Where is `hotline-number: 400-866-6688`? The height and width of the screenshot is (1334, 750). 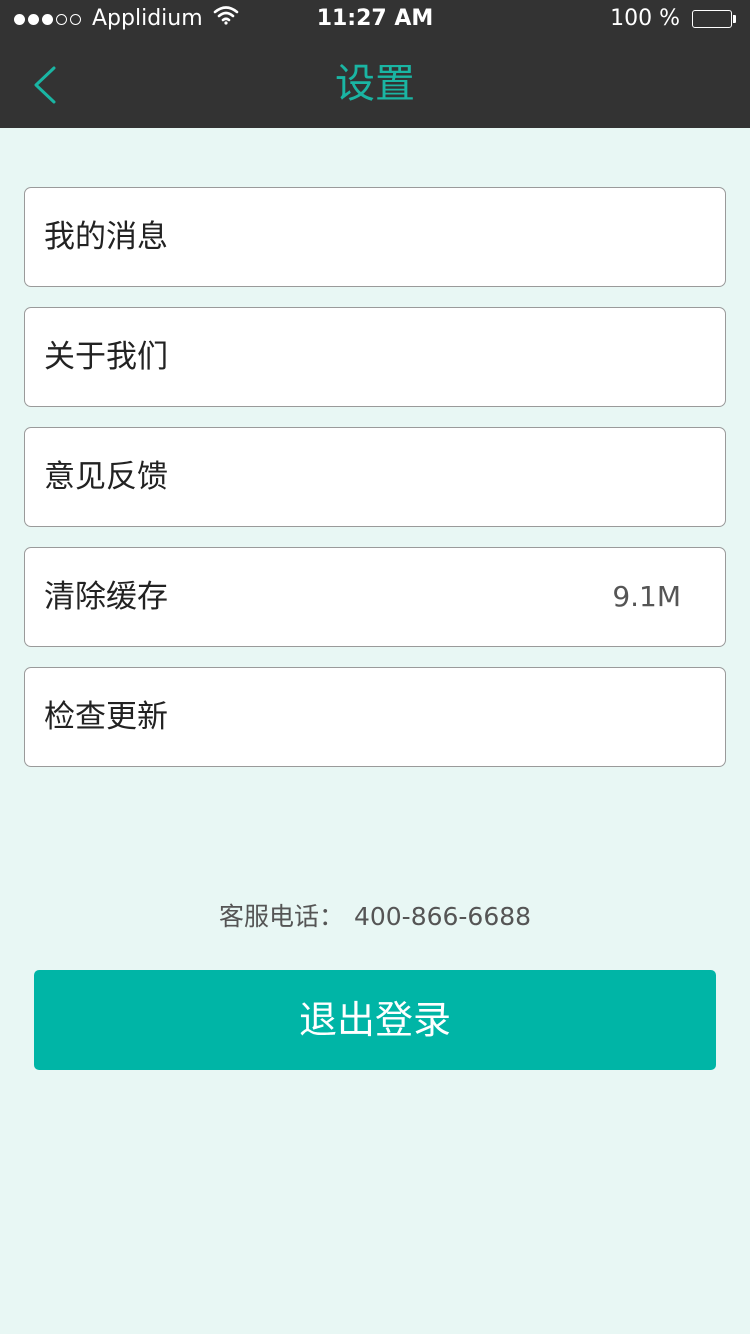
hotline-number: 400-866-6688 is located at coordinates (442, 916).